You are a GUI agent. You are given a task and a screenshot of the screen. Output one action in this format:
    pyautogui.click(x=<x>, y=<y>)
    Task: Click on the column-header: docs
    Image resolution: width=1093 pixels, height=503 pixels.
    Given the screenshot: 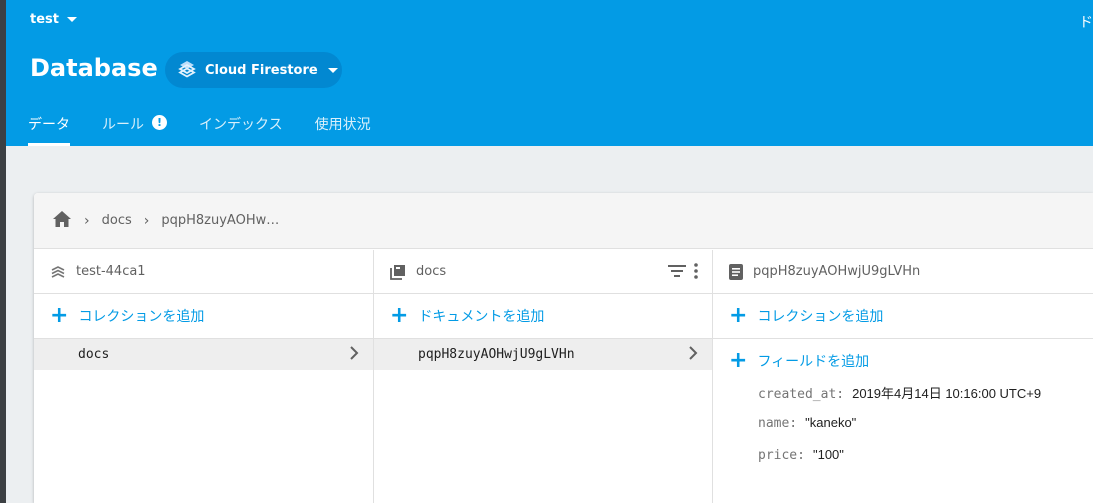 What is the action you would take?
    pyautogui.click(x=543, y=272)
    